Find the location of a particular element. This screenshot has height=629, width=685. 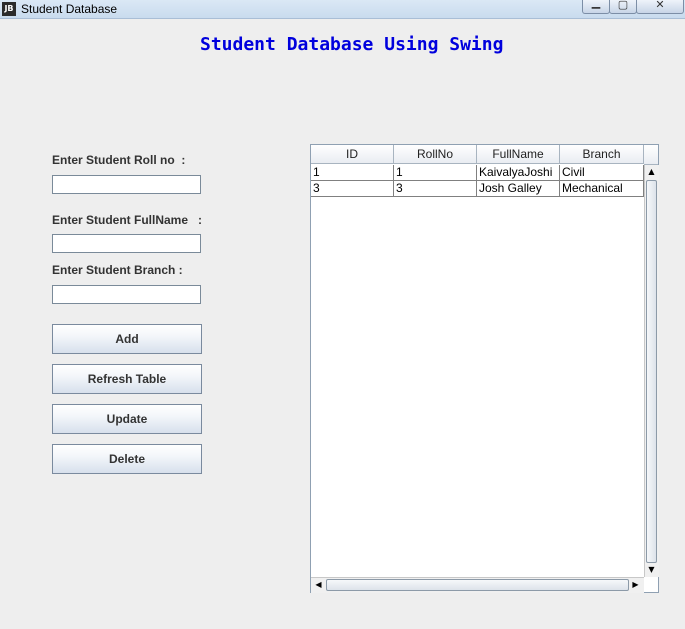

horizontal-scrollbar: ◀ ▶ is located at coordinates (477, 585).